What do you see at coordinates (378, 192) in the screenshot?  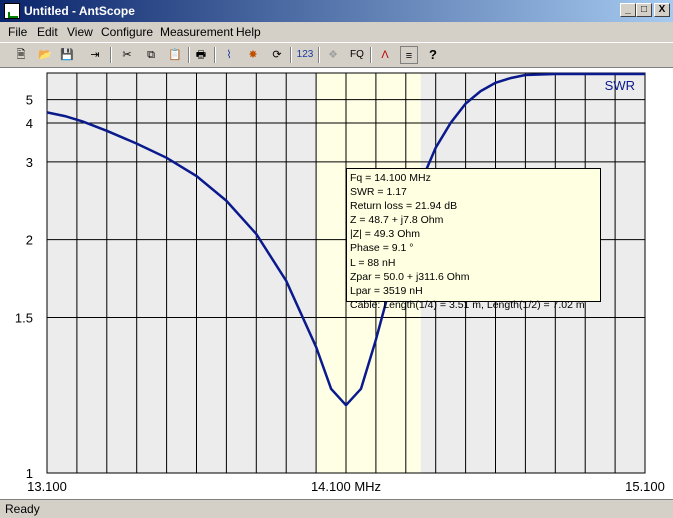 I see `tooltip-swr: SWR = 1.17` at bounding box center [378, 192].